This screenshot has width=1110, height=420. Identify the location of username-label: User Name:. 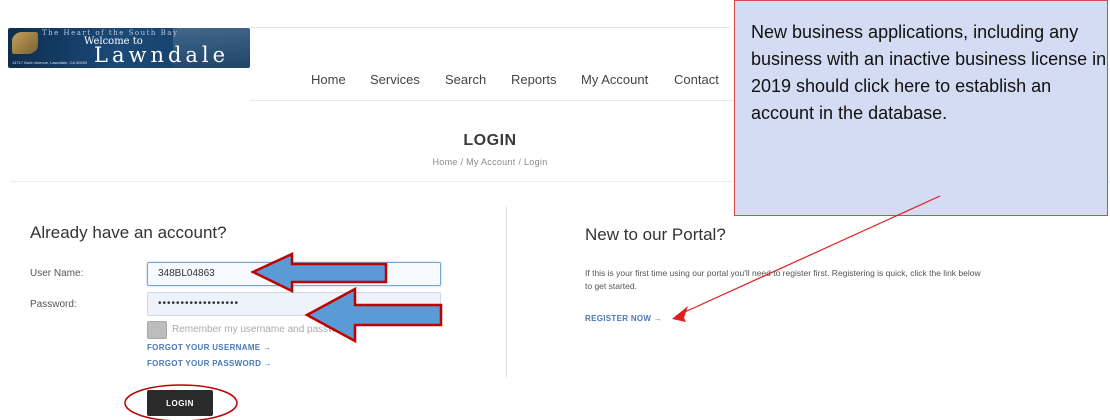
(57, 273).